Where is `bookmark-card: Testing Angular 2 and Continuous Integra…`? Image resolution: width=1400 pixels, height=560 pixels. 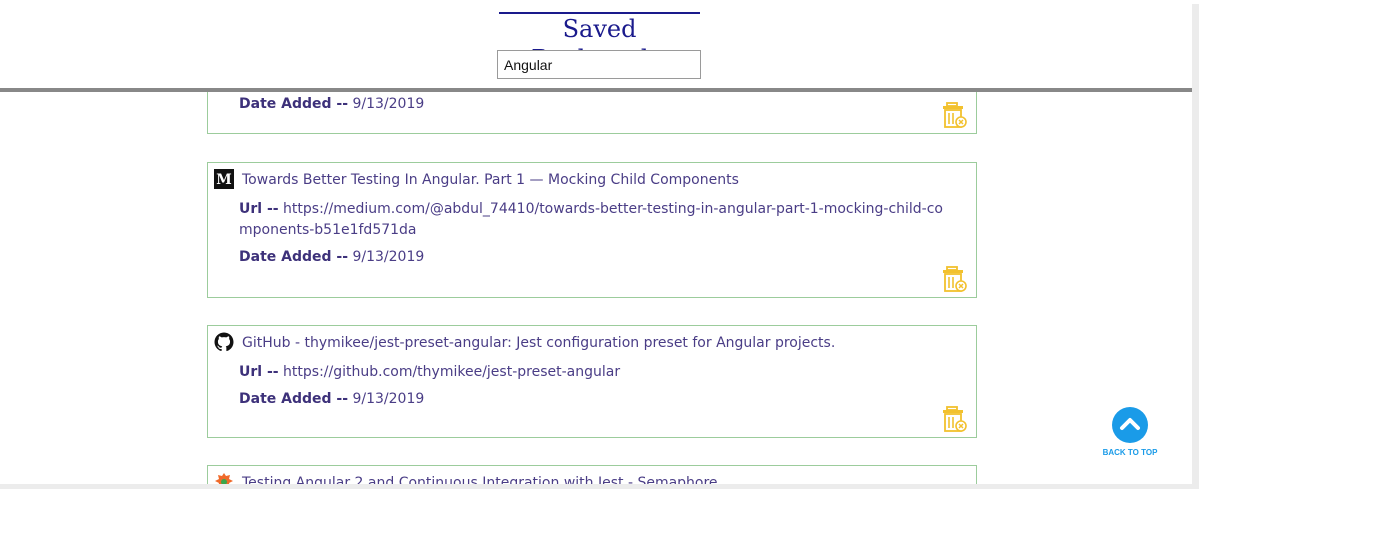 bookmark-card: Testing Angular 2 and Continuous Integra… is located at coordinates (592, 474).